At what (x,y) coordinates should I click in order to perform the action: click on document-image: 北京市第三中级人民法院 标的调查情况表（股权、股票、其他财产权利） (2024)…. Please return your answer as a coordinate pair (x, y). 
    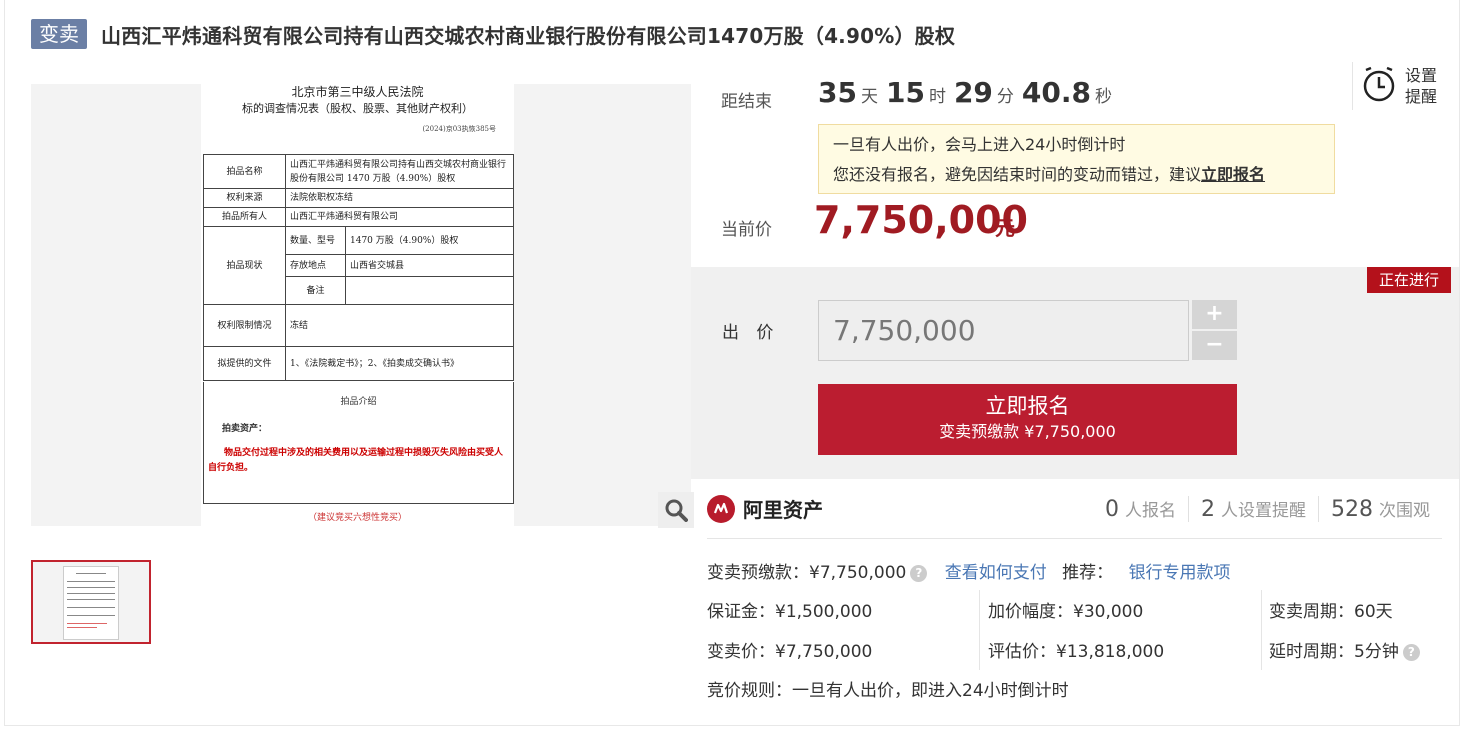
    Looking at the image, I should click on (357, 305).